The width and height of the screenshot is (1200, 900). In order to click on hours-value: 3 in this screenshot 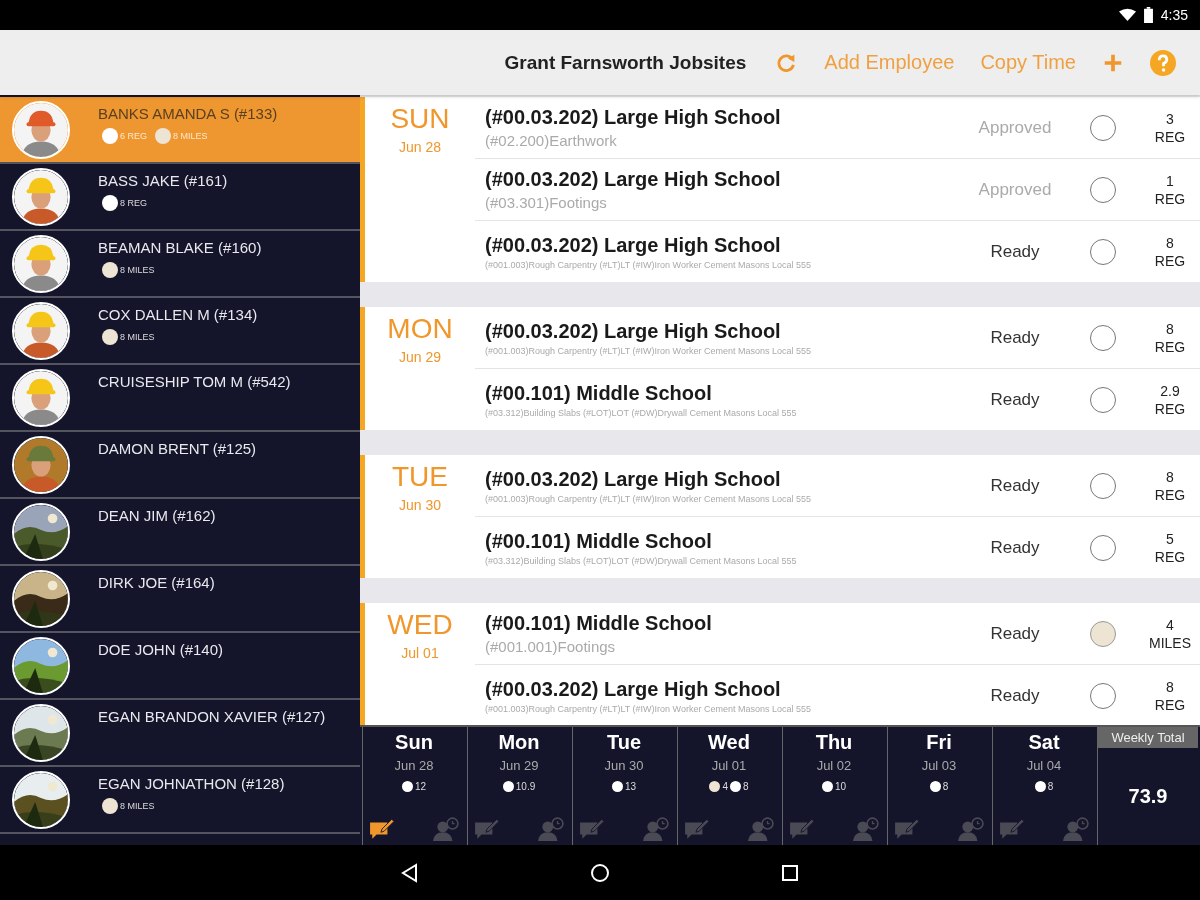, I will do `click(1170, 118)`.